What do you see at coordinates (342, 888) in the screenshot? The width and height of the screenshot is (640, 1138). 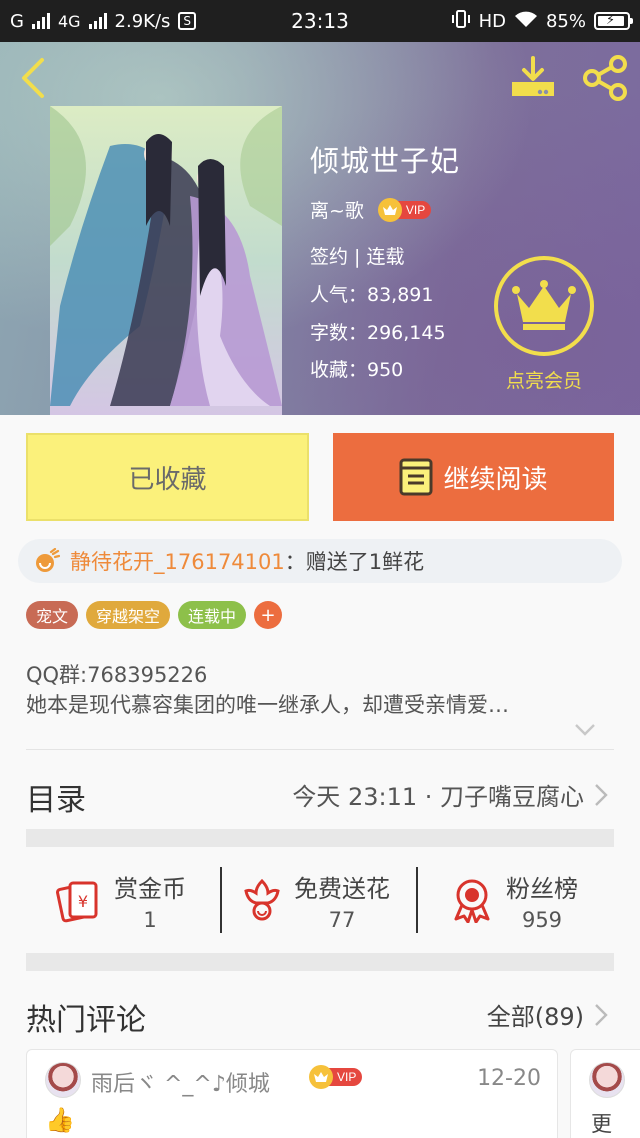 I see `stat-label: 免费送花` at bounding box center [342, 888].